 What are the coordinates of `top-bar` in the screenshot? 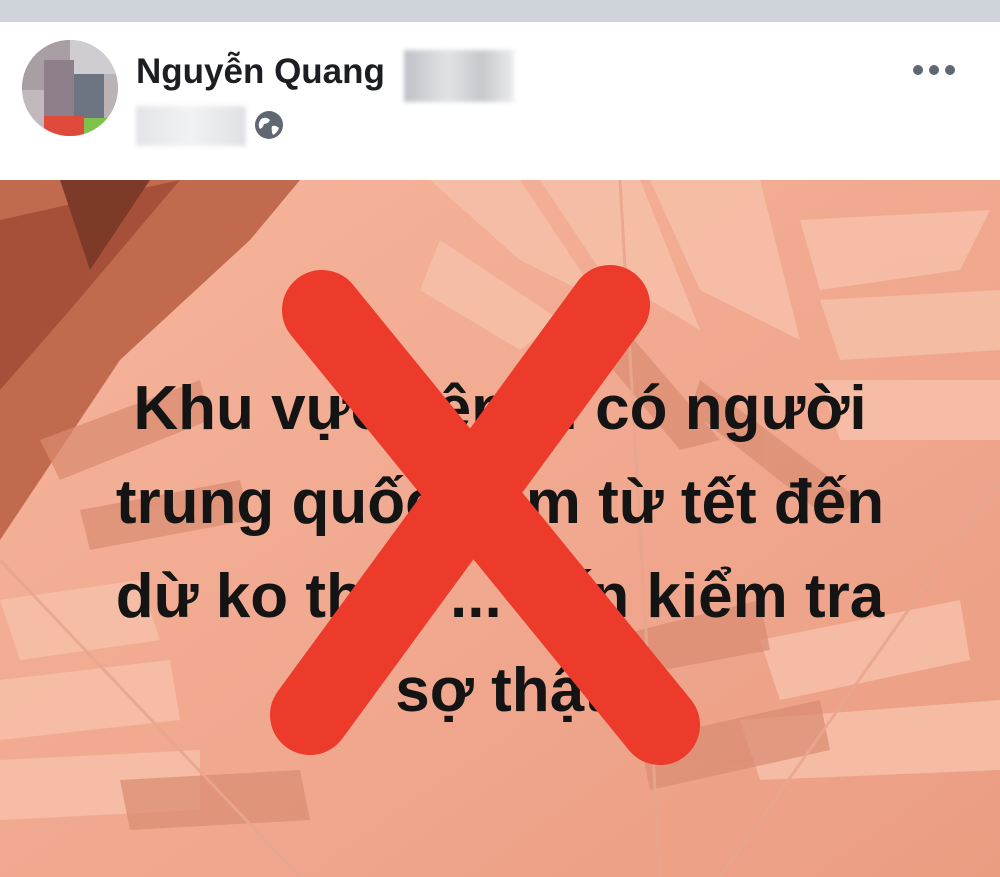 It's located at (500, 11).